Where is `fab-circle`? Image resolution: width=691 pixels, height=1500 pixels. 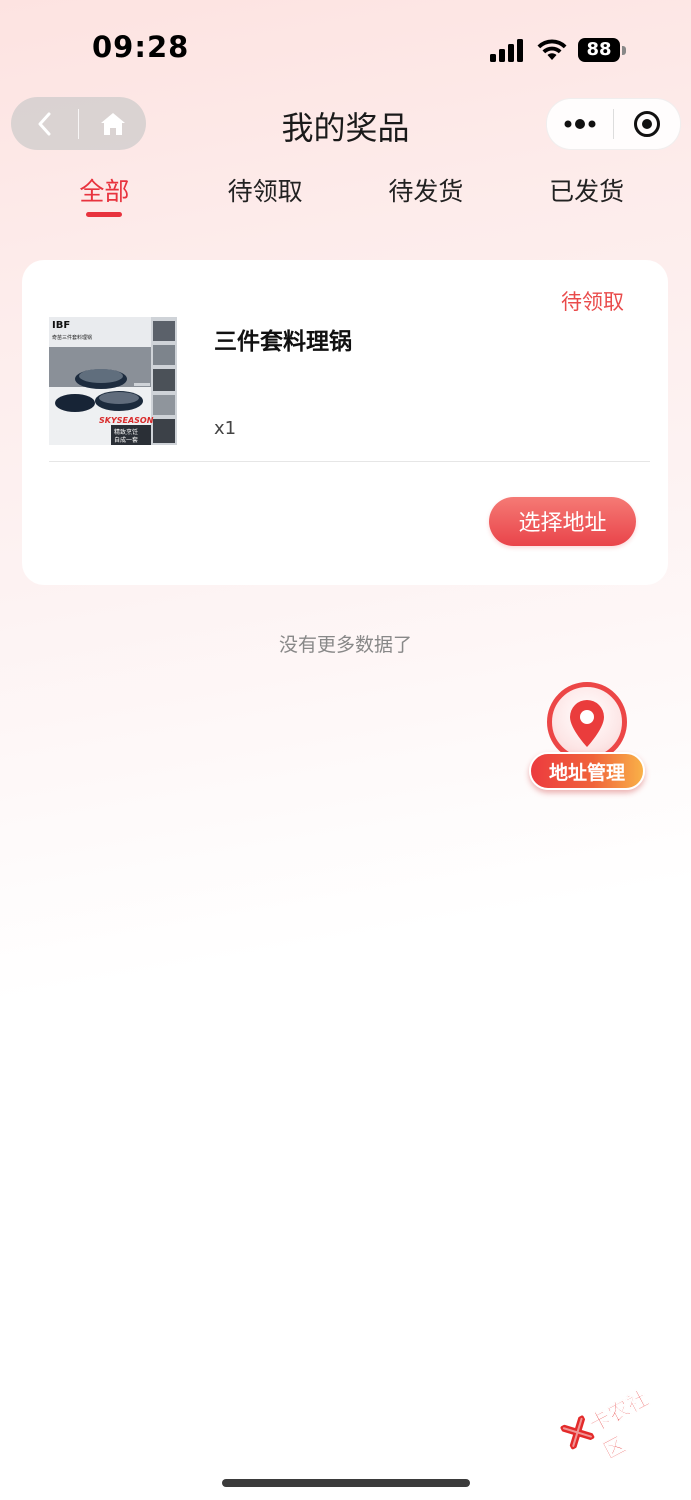
fab-circle is located at coordinates (587, 722).